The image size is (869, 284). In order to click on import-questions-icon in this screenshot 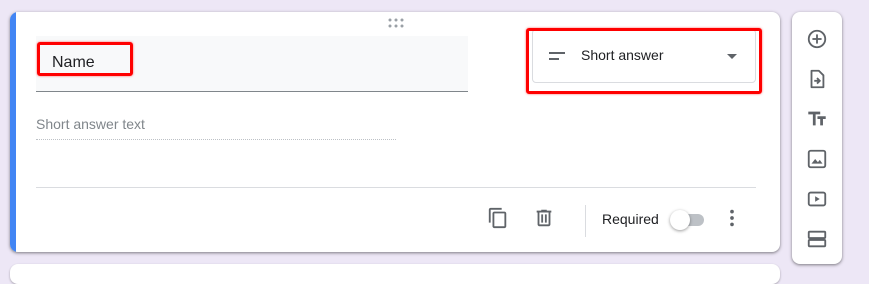, I will do `click(817, 79)`.